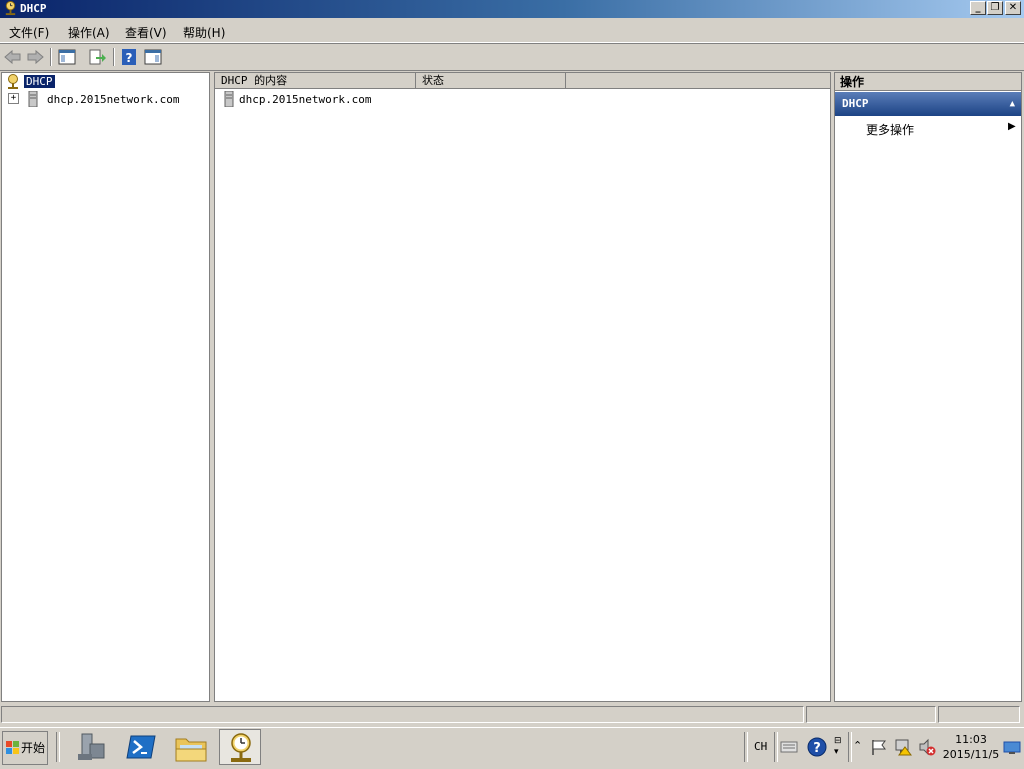  I want to click on tree-expander: +, so click(13, 98).